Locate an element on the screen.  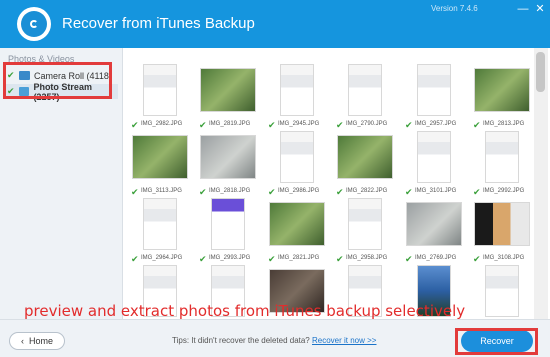
close-button: ✕ is located at coordinates (540, 9).